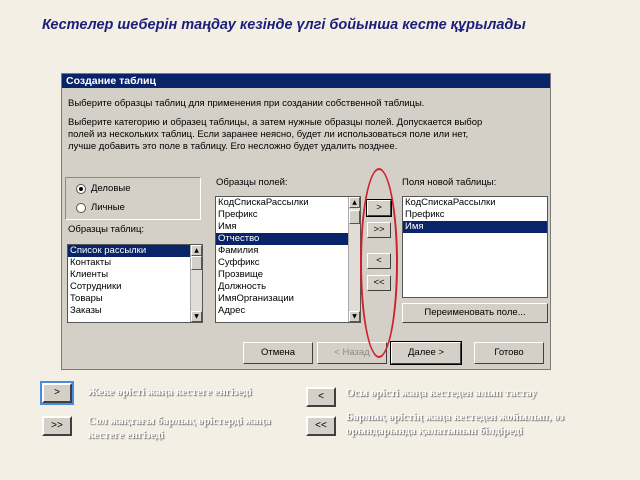 Image resolution: width=640 pixels, height=480 pixels. What do you see at coordinates (106, 229) in the screenshot?
I see `sample-tables-label: Образцы таблиц:` at bounding box center [106, 229].